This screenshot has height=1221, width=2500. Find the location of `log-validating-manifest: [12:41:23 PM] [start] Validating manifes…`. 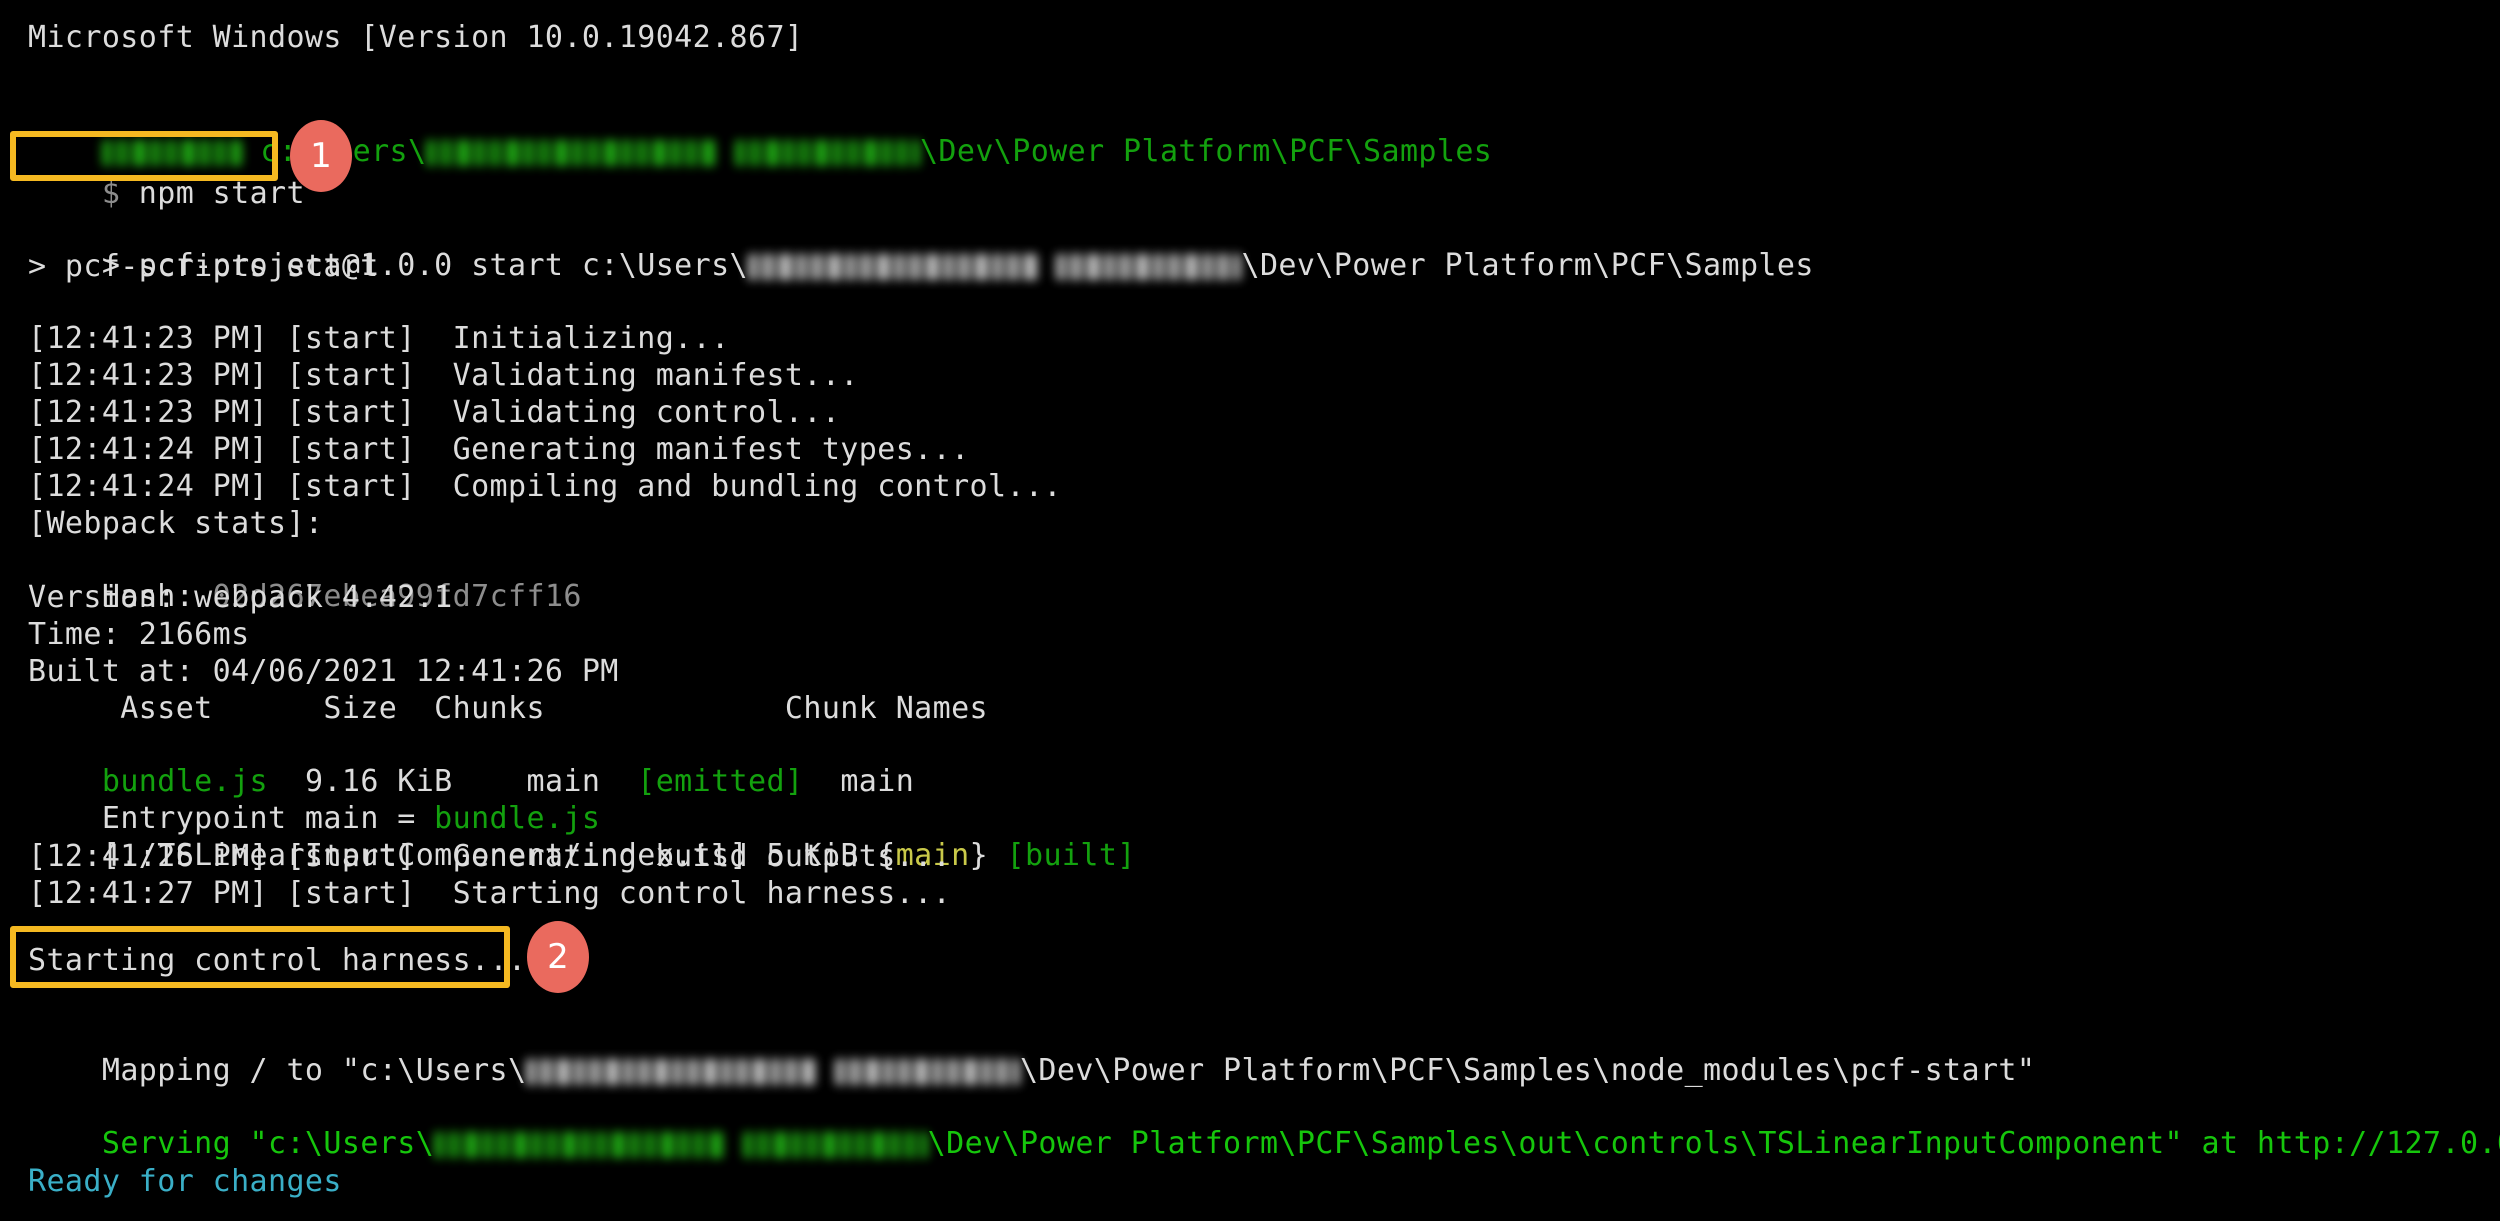

log-validating-manifest: [12:41:23 PM] [start] Validating manifes… is located at coordinates (443, 375).